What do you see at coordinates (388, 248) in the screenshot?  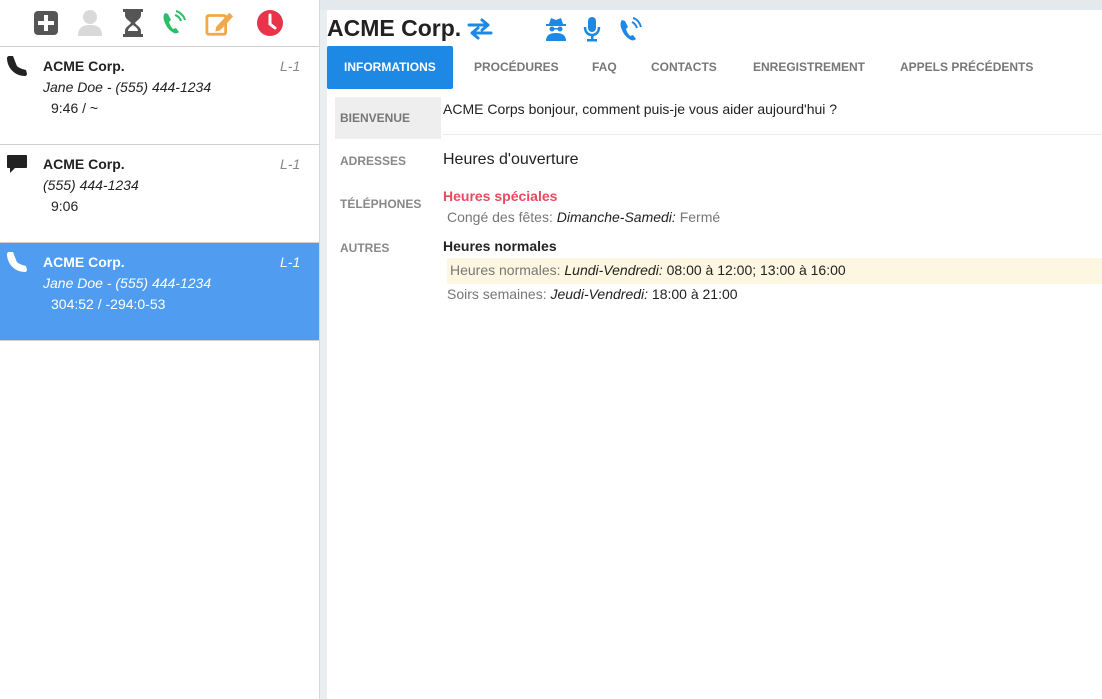 I see `subnav-autres: AUTRES` at bounding box center [388, 248].